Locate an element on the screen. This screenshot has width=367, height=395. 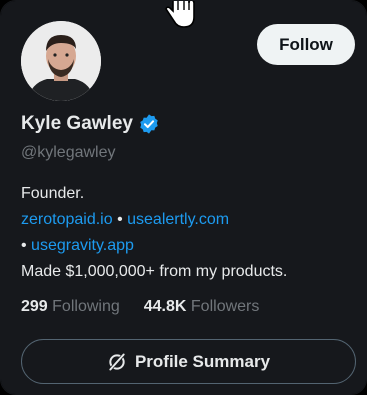
following-label: Following is located at coordinates (86, 306).